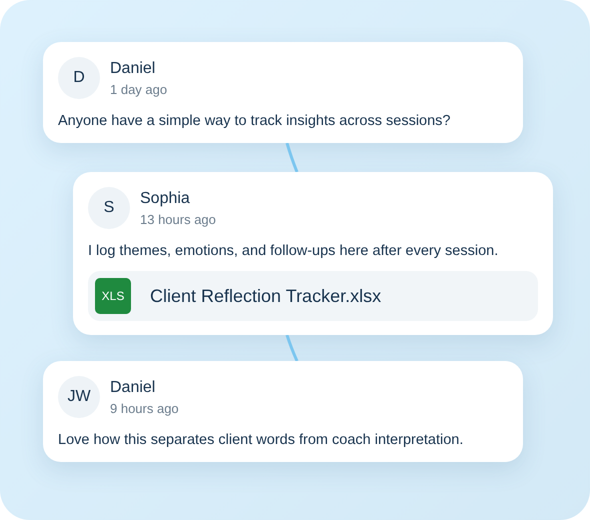  I want to click on comment-text: Love how this separates client words from coach interpretation., so click(261, 440).